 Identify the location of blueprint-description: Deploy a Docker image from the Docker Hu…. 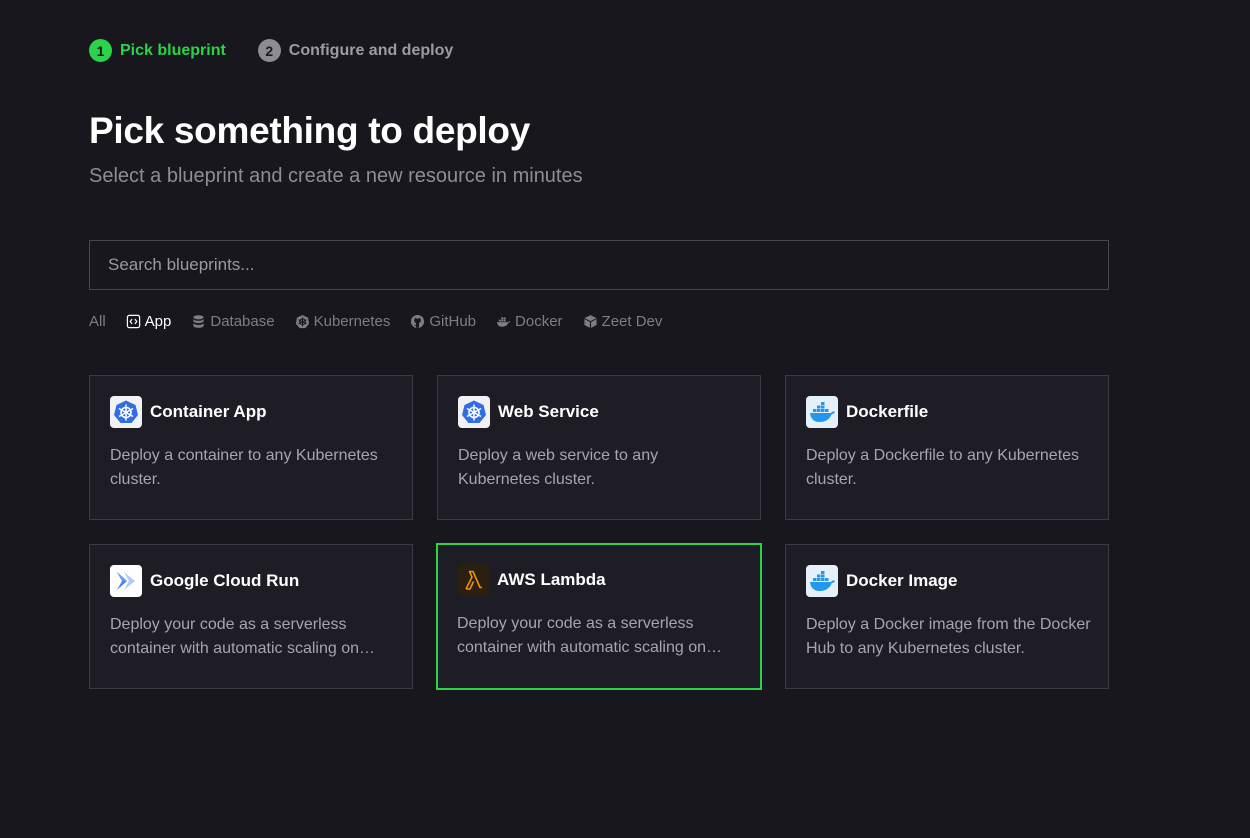
(948, 636).